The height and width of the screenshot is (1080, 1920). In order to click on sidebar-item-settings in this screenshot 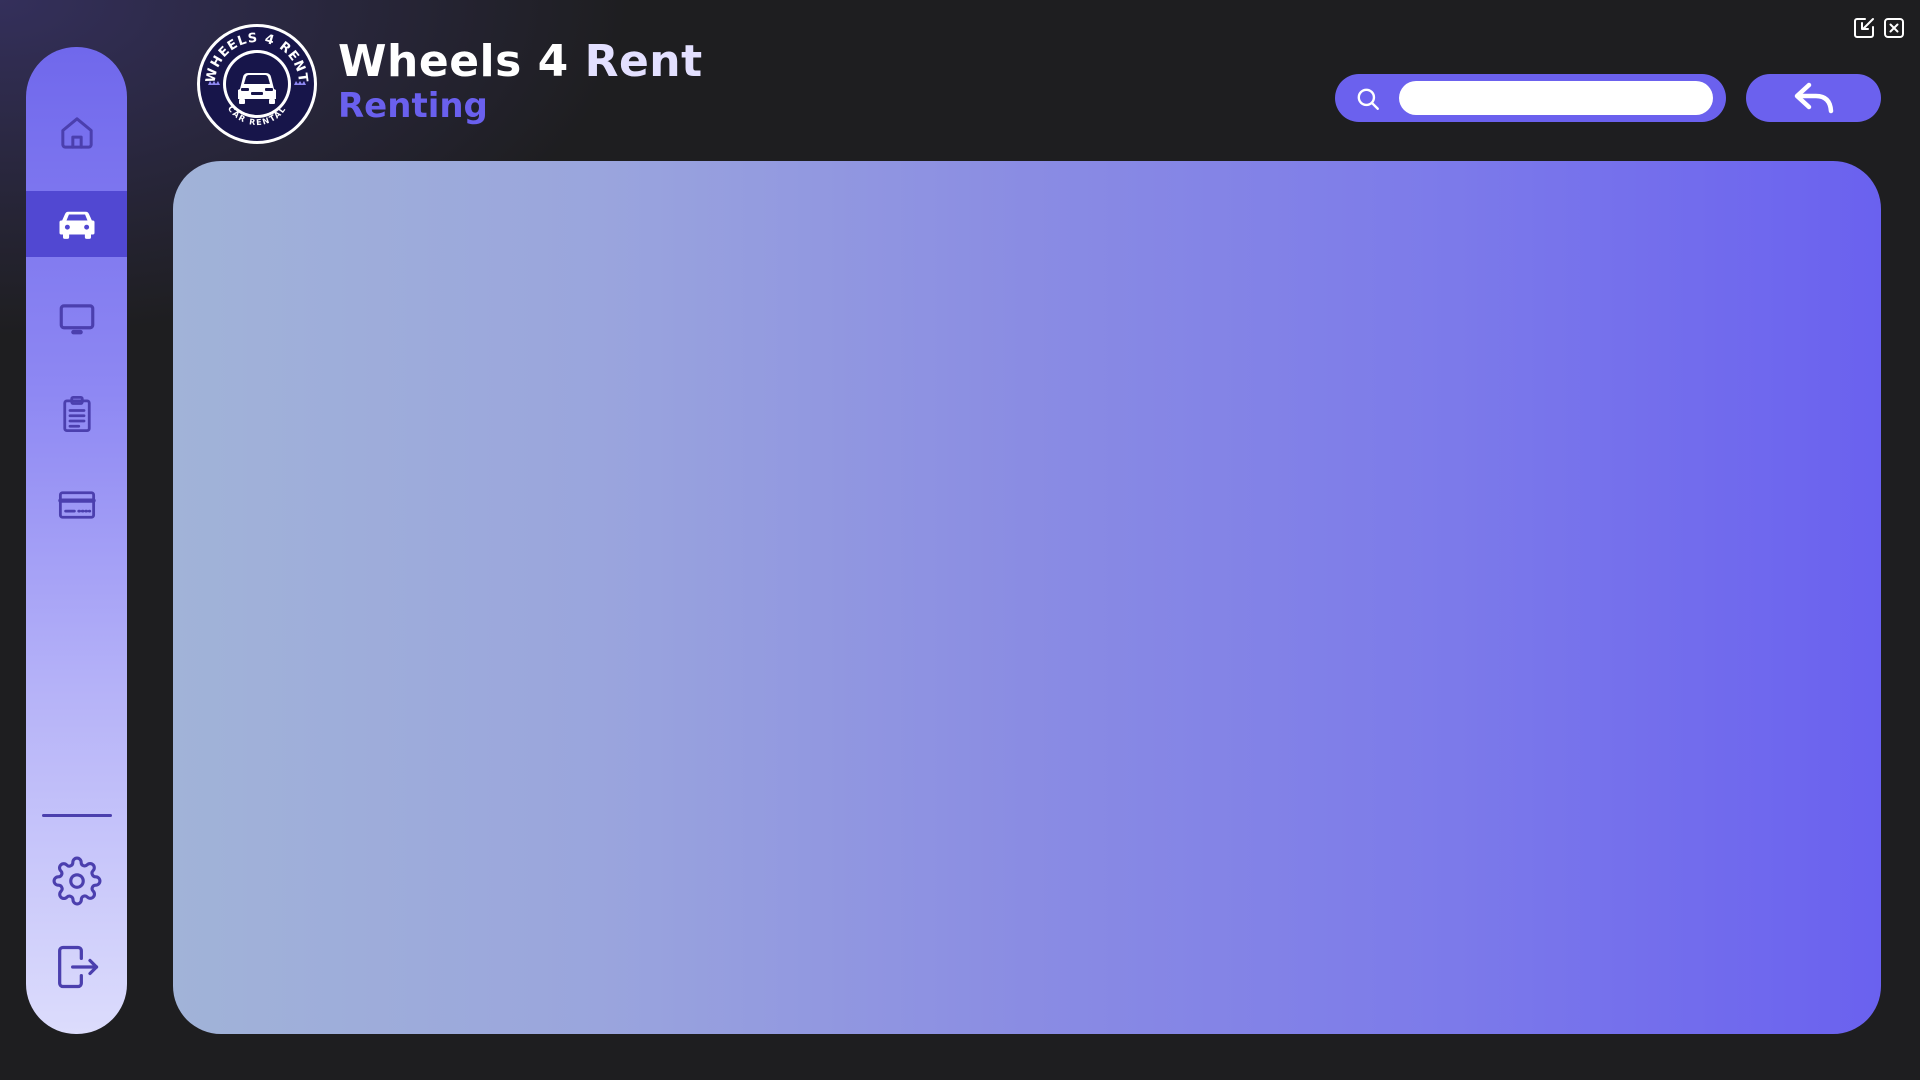, I will do `click(76, 881)`.